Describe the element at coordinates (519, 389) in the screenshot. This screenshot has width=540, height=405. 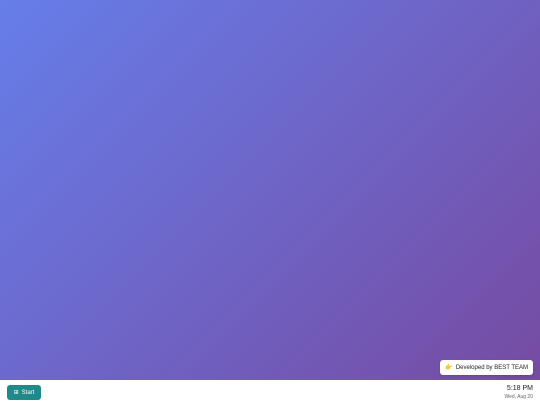
I see `clock-time: 5:18 PM` at that location.